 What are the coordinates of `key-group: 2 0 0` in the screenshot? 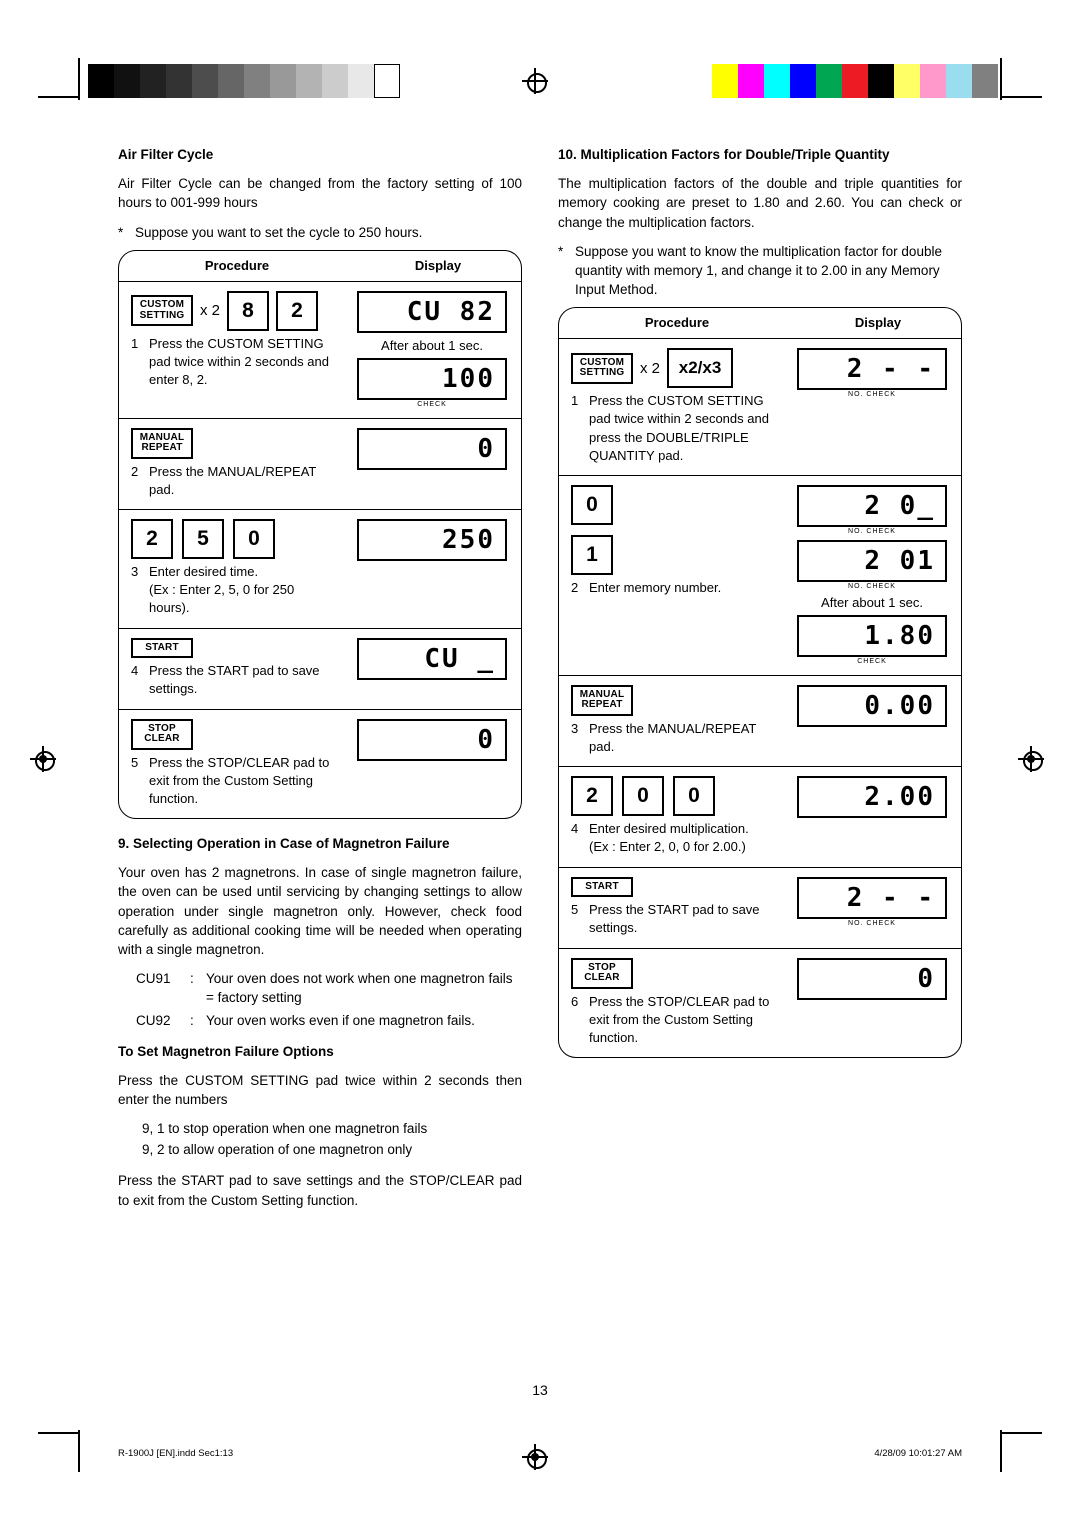 It's located at (673, 796).